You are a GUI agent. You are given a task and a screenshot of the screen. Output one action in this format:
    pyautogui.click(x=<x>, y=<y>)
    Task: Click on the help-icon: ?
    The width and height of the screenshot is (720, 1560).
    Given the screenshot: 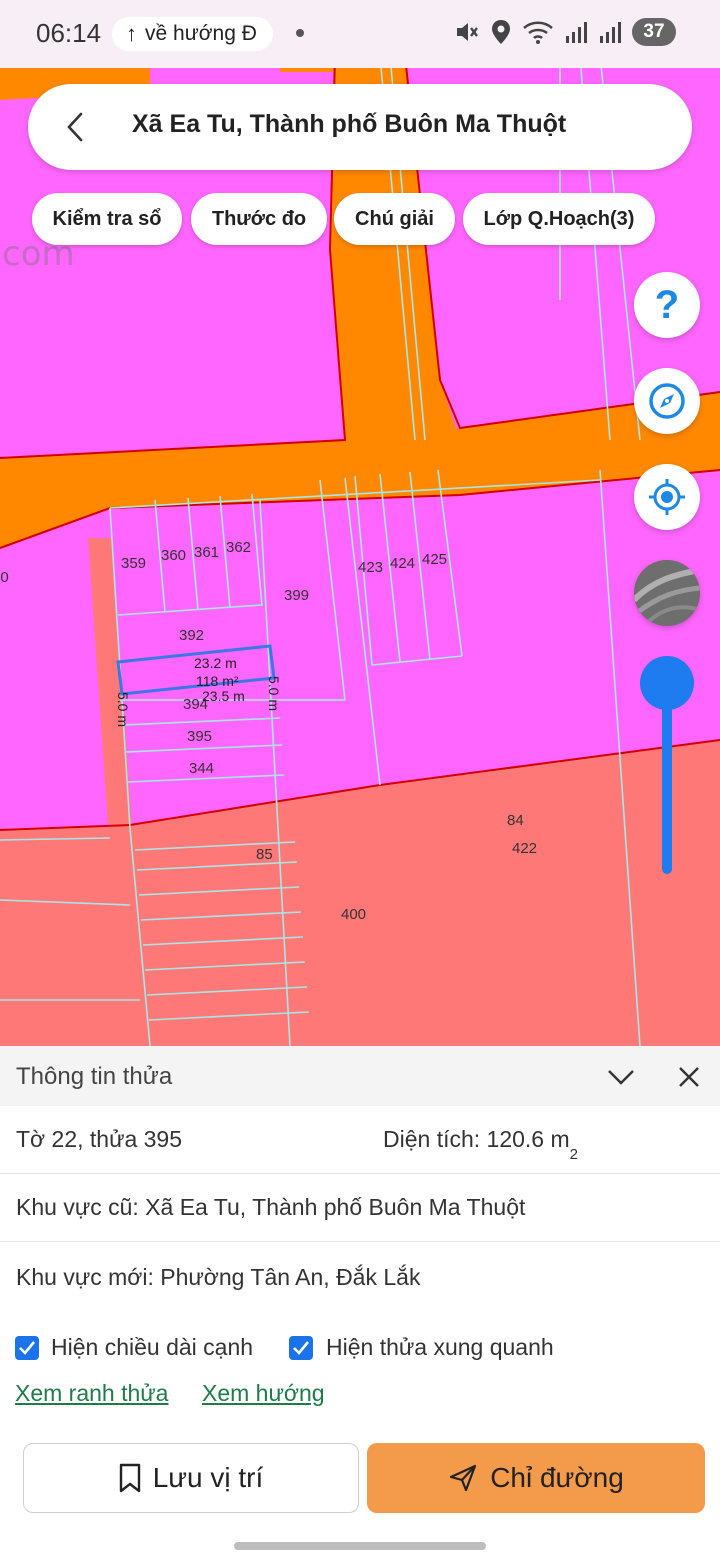 What is the action you would take?
    pyautogui.click(x=667, y=304)
    